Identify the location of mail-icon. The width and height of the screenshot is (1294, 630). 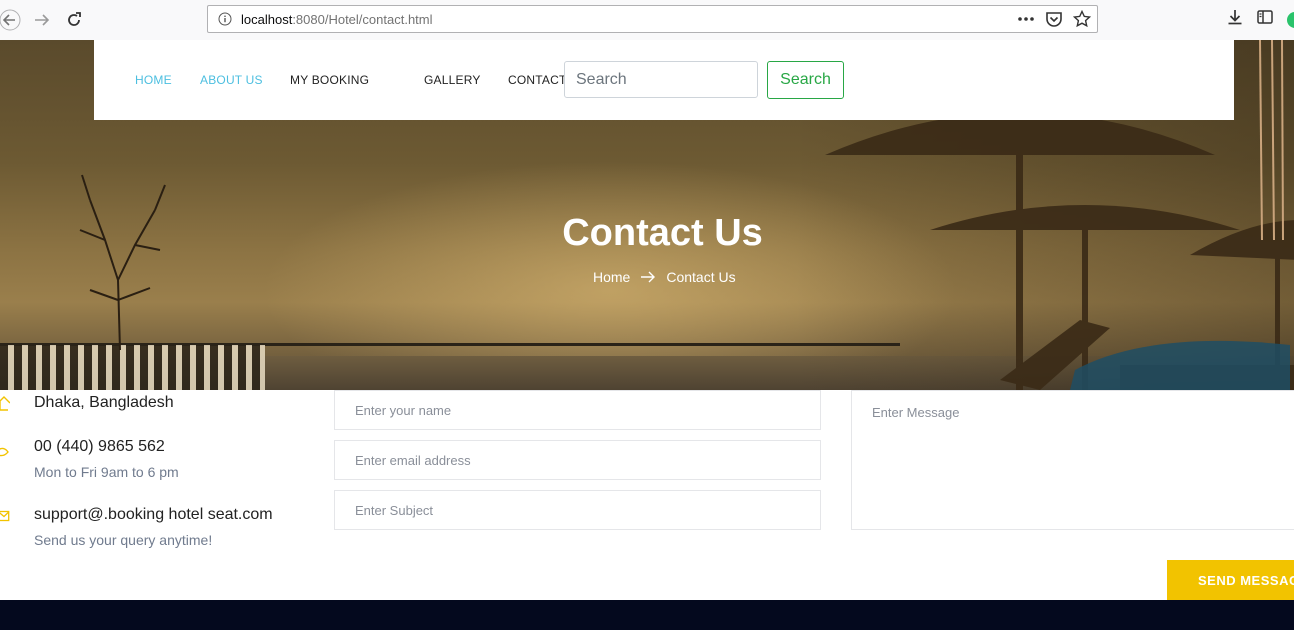
(5, 518).